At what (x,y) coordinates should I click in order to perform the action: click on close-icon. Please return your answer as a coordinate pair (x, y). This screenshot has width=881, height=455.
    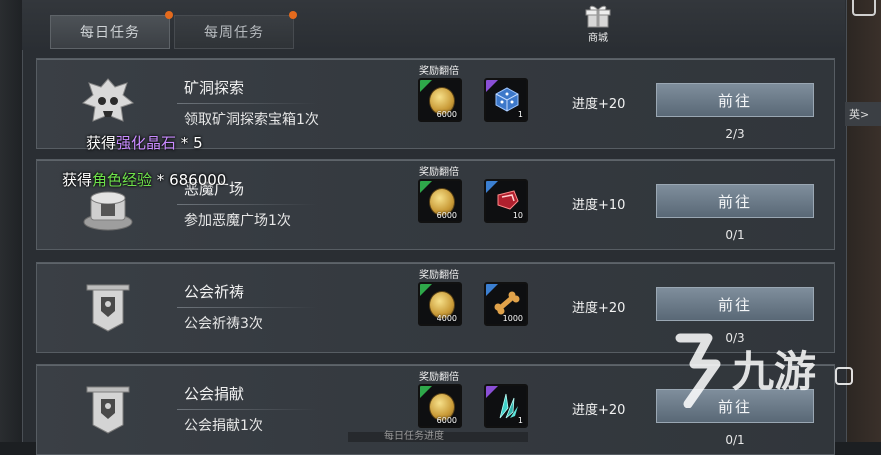
    Looking at the image, I should click on (864, 8).